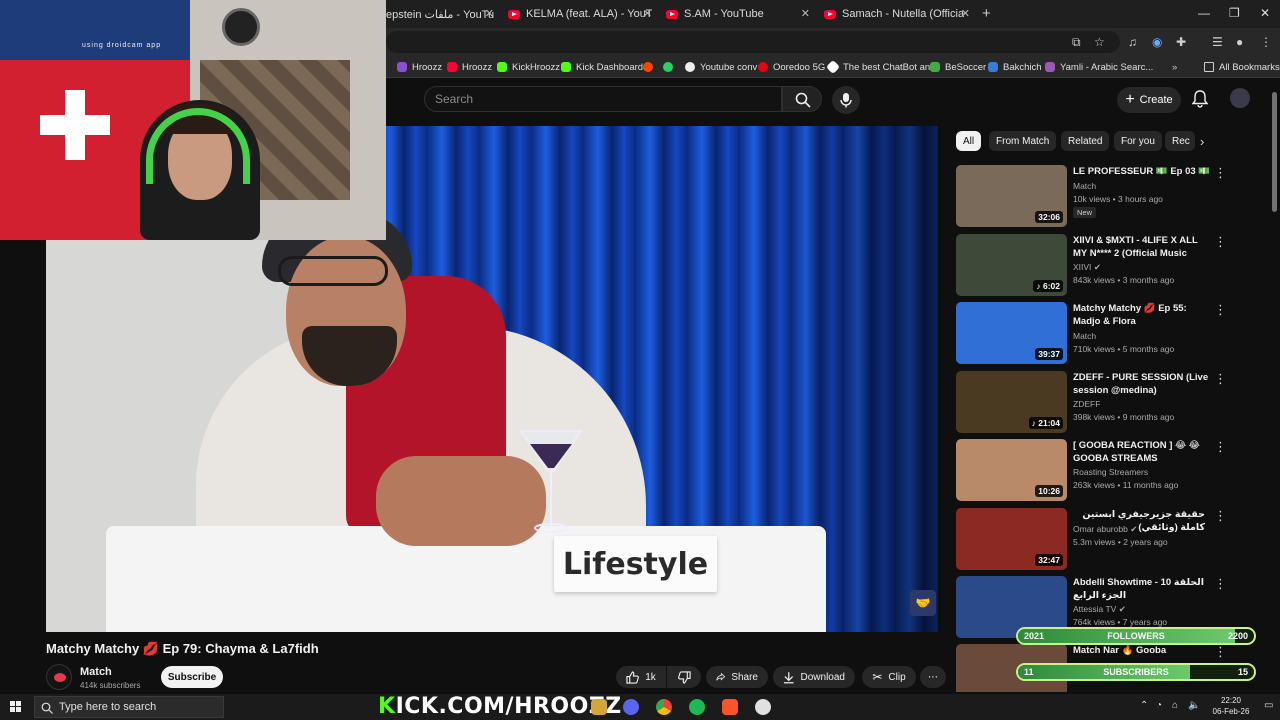 The image size is (1280, 720). I want to click on spotify-icon, so click(697, 707).